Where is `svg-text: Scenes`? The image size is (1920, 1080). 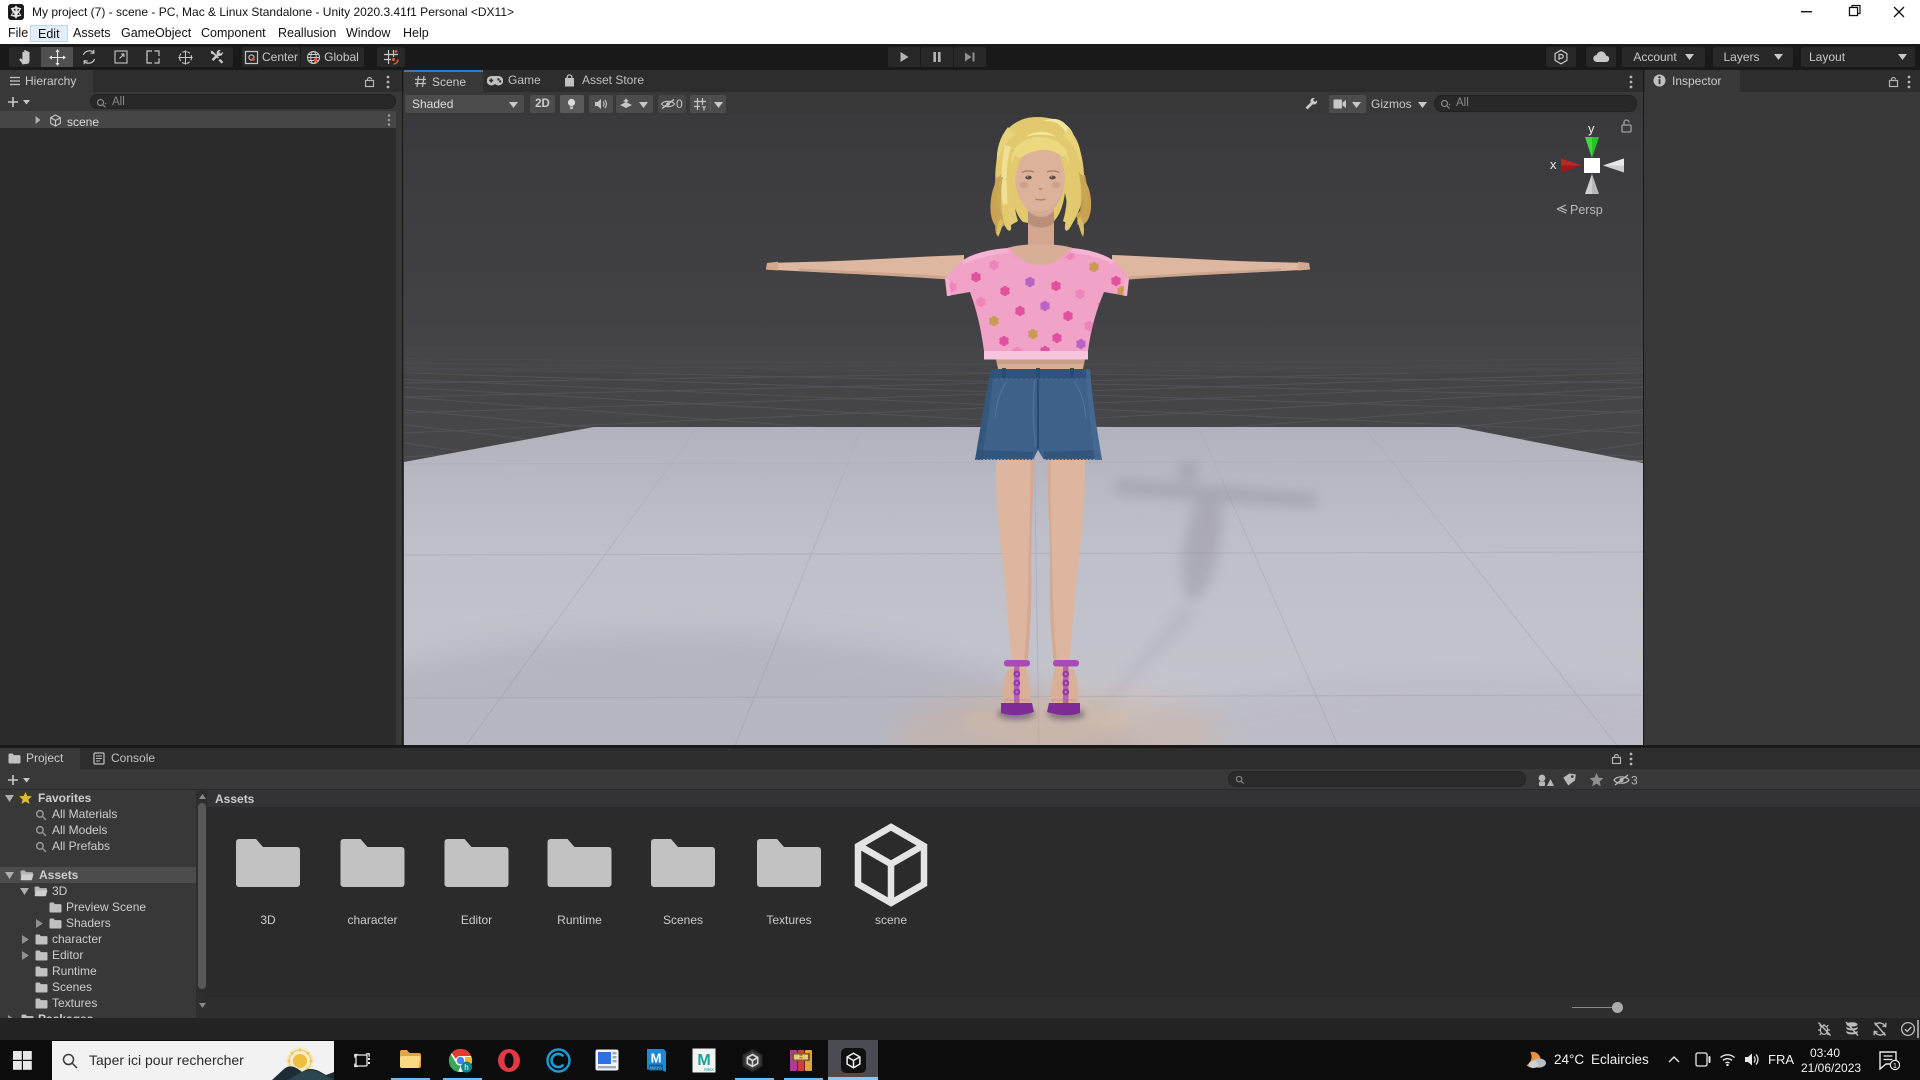
svg-text: Scenes is located at coordinates (683, 920).